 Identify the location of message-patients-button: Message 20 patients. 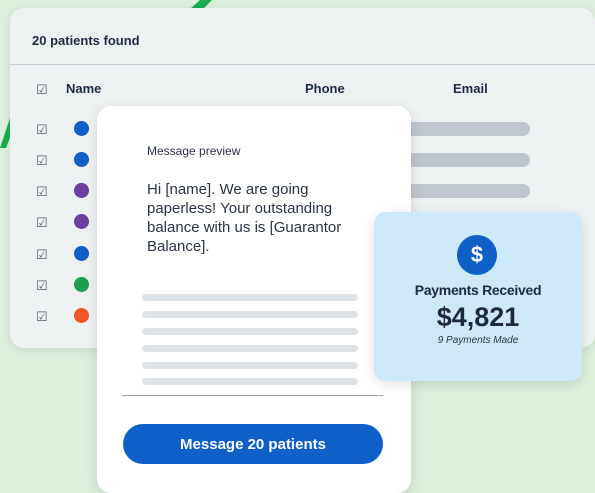
(253, 444).